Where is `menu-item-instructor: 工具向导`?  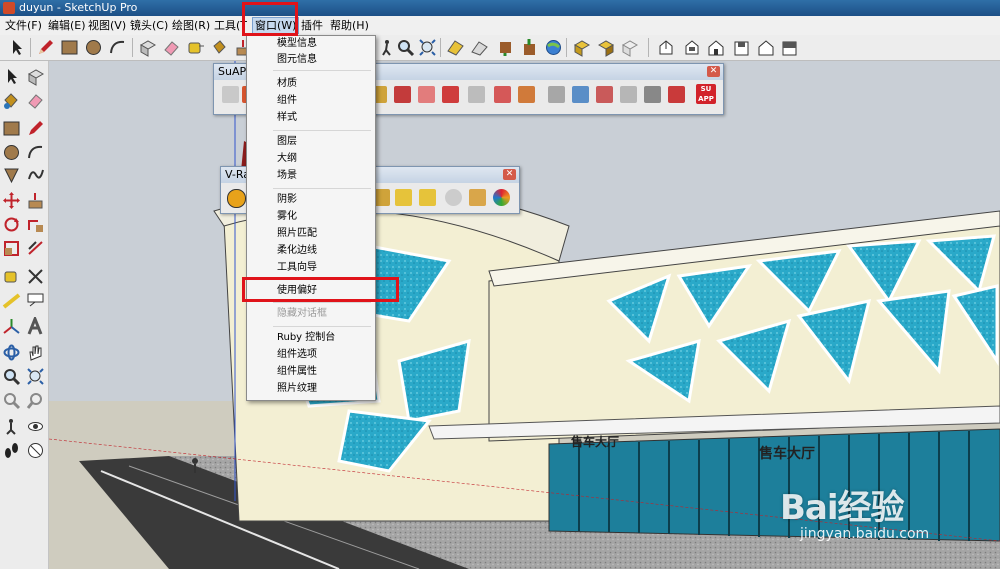 menu-item-instructor: 工具向导 is located at coordinates (310, 268).